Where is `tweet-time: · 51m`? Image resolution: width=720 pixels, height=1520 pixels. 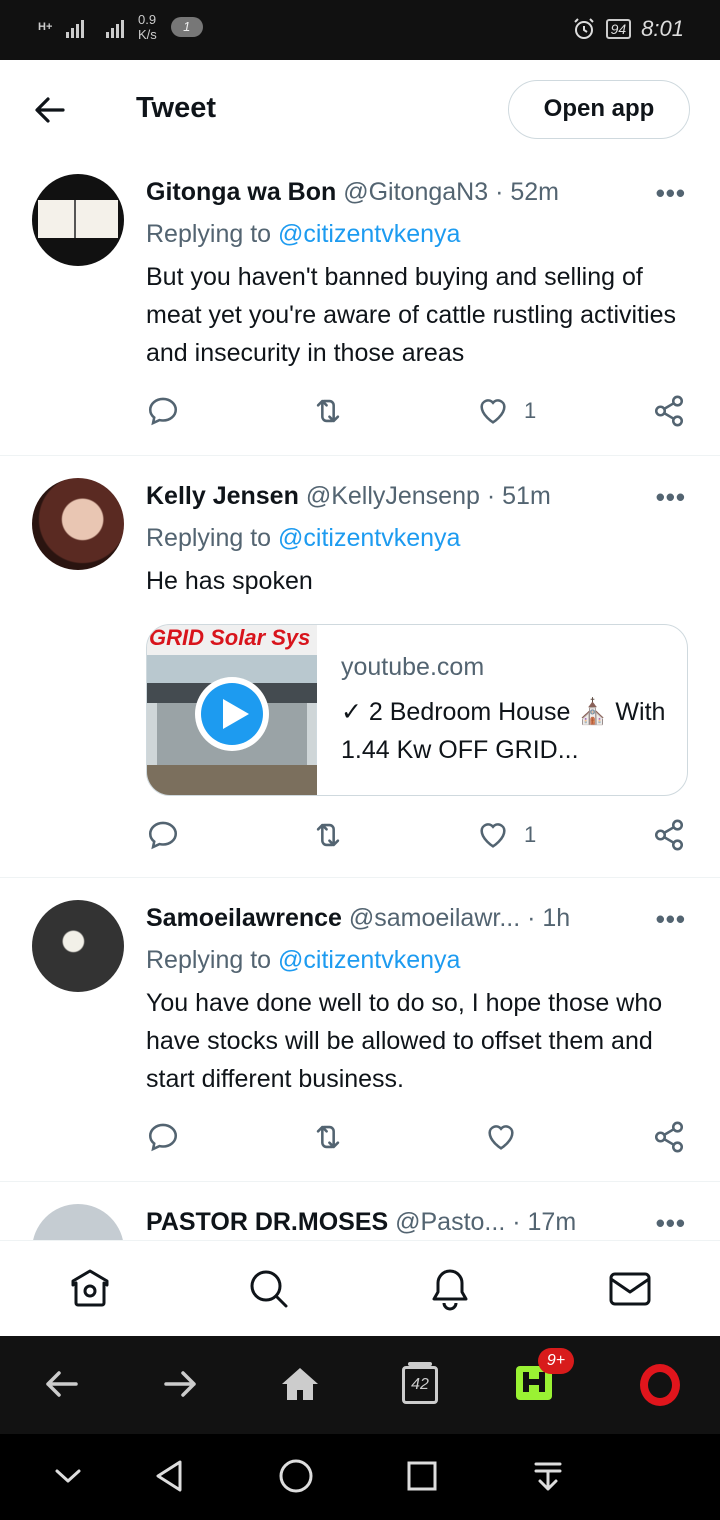
tweet-time: · 51m is located at coordinates (518, 496).